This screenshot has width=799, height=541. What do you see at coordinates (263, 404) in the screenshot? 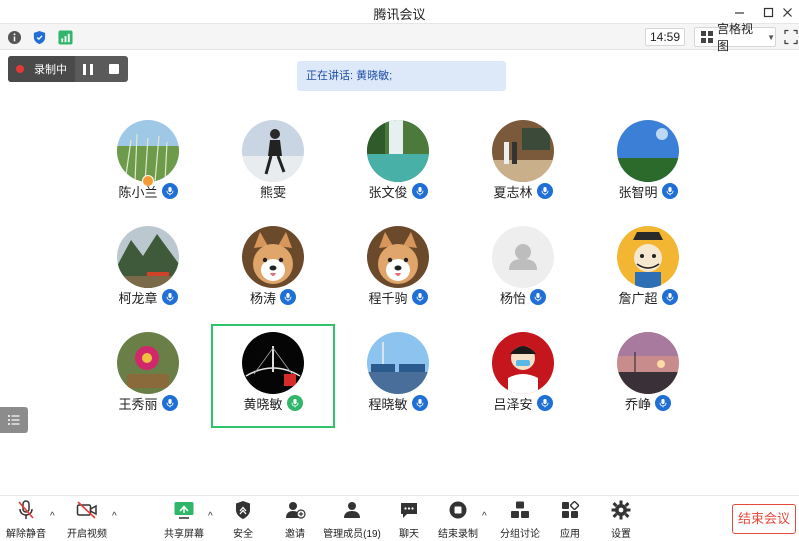
I see `participant-name: 黄晓敏` at bounding box center [263, 404].